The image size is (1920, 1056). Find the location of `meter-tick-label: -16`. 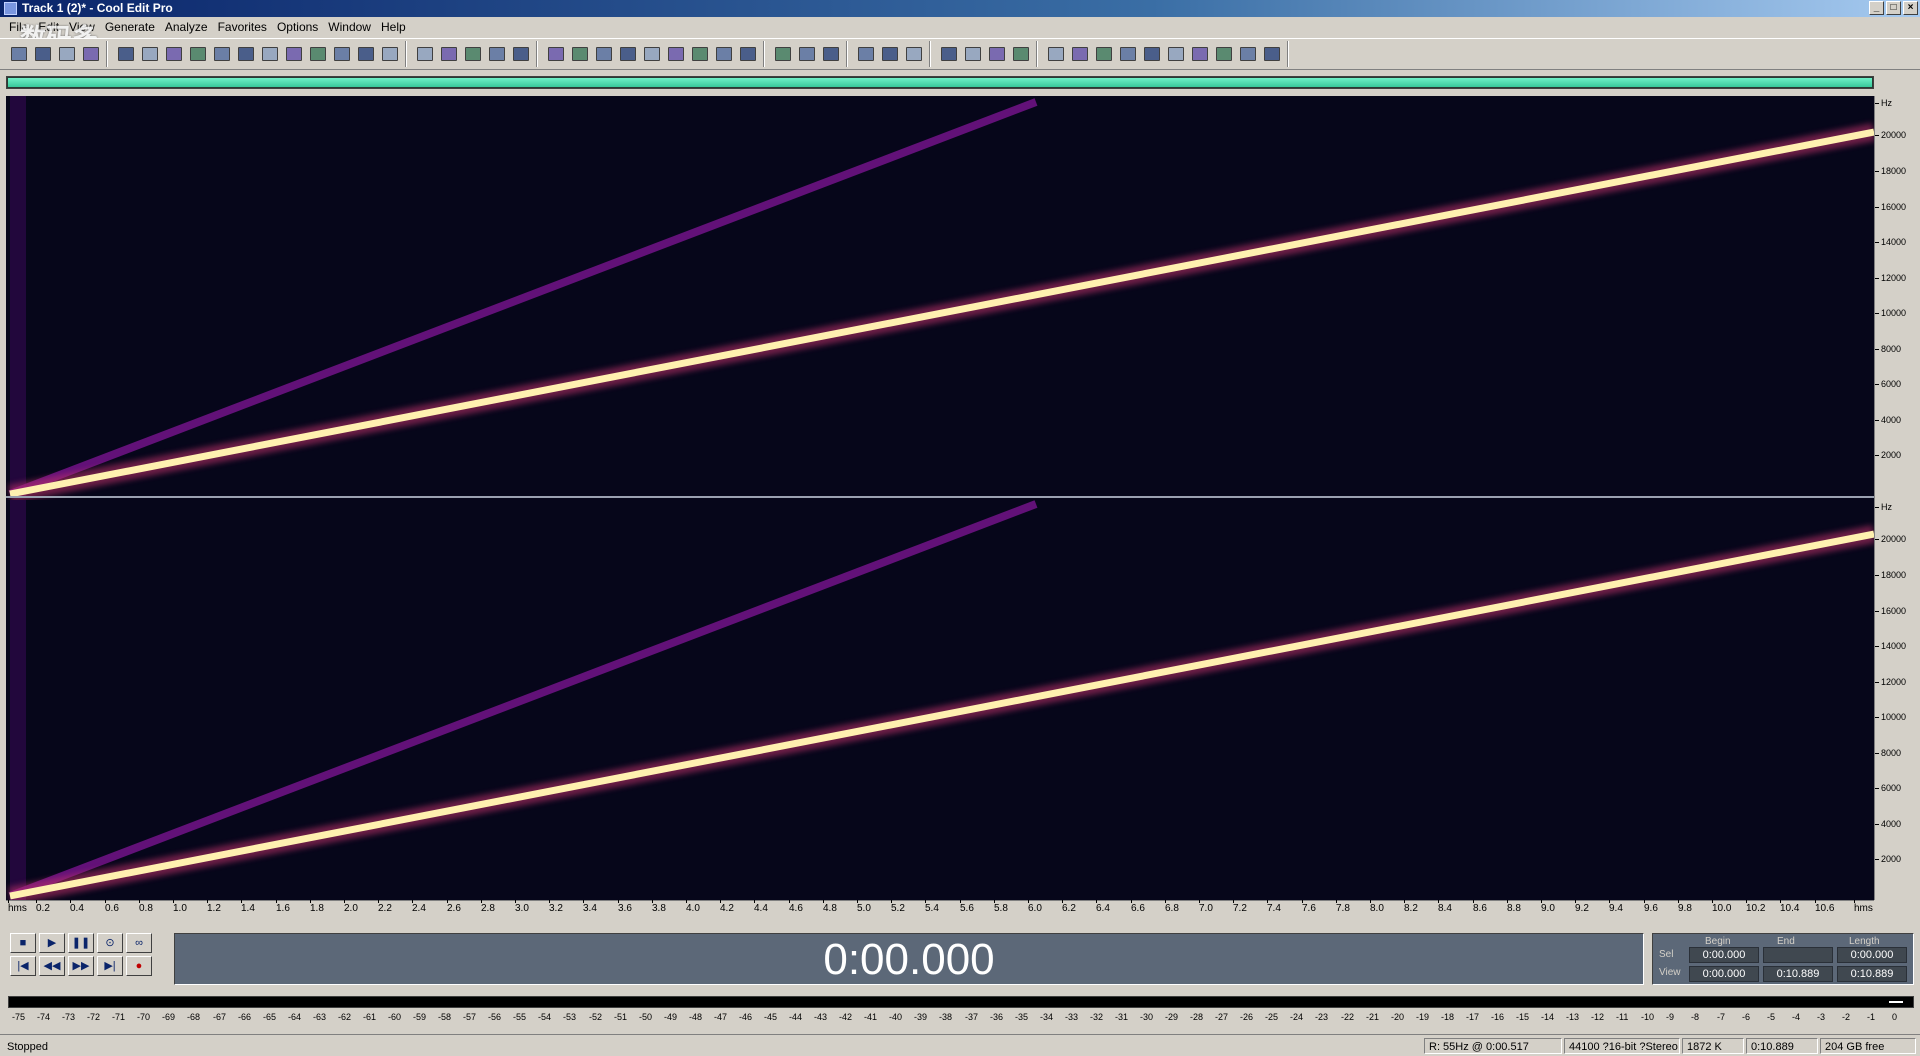

meter-tick-label: -16 is located at coordinates (1498, 1017).